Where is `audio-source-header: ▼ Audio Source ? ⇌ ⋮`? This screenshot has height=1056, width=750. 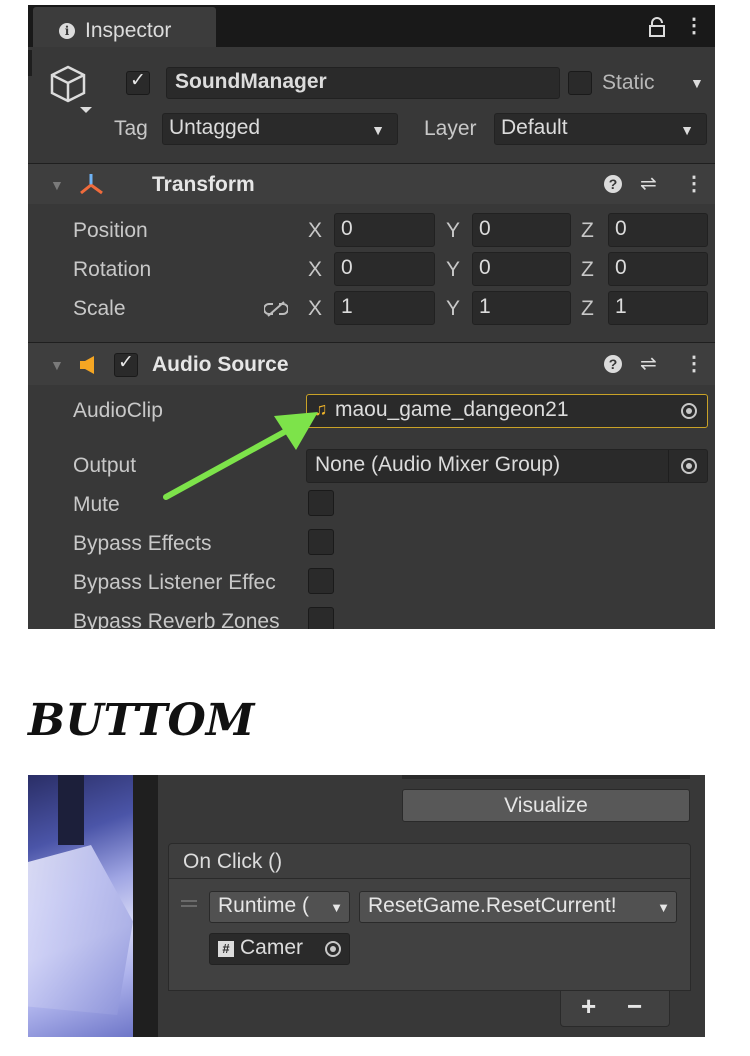 audio-source-header: ▼ Audio Source ? ⇌ ⋮ is located at coordinates (371, 363).